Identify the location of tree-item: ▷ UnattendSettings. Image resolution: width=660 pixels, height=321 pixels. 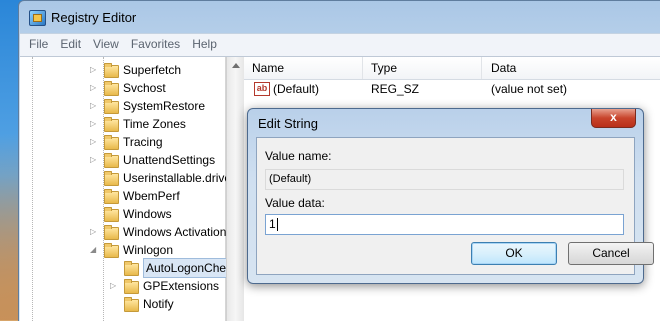
(122, 160).